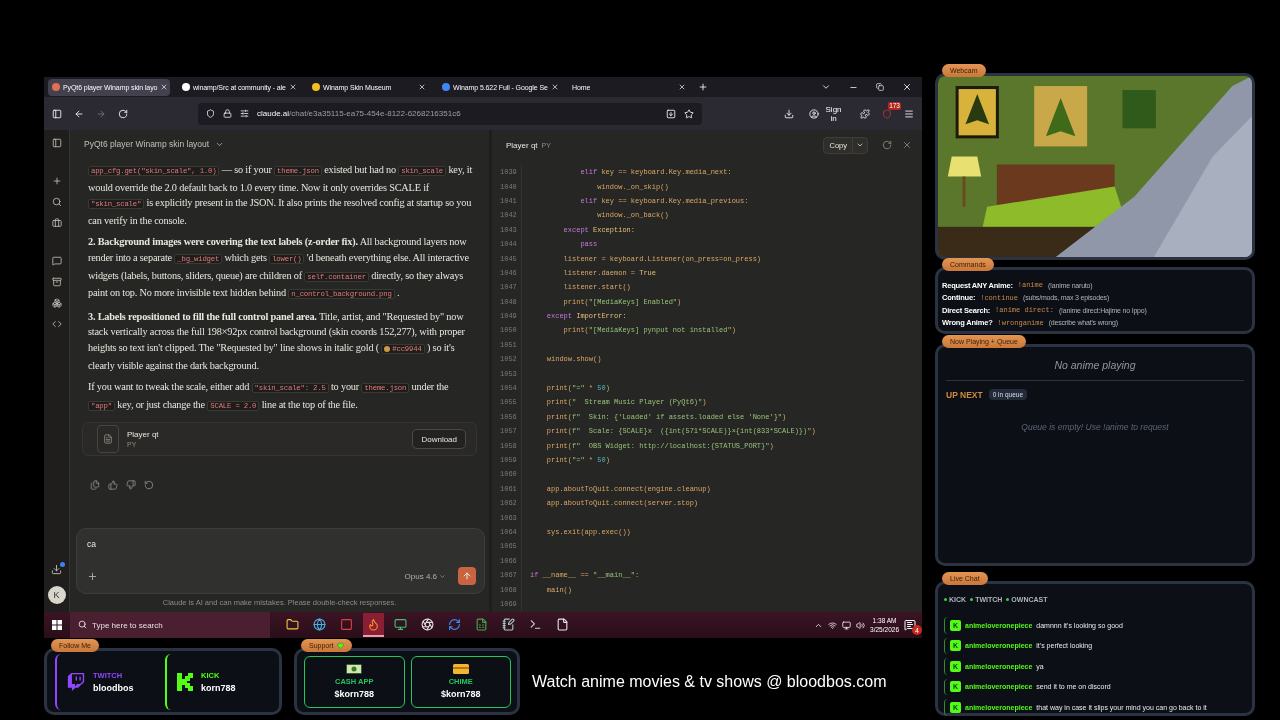 The width and height of the screenshot is (1280, 720). What do you see at coordinates (113, 485) in the screenshot?
I see `thumbs-up-icon` at bounding box center [113, 485].